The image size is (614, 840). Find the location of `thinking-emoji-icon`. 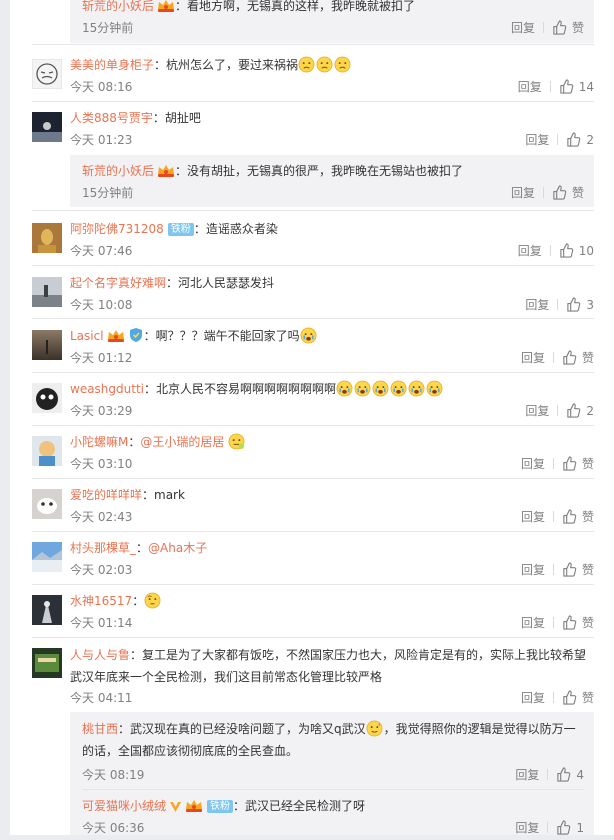

thinking-emoji-icon is located at coordinates (152, 600).